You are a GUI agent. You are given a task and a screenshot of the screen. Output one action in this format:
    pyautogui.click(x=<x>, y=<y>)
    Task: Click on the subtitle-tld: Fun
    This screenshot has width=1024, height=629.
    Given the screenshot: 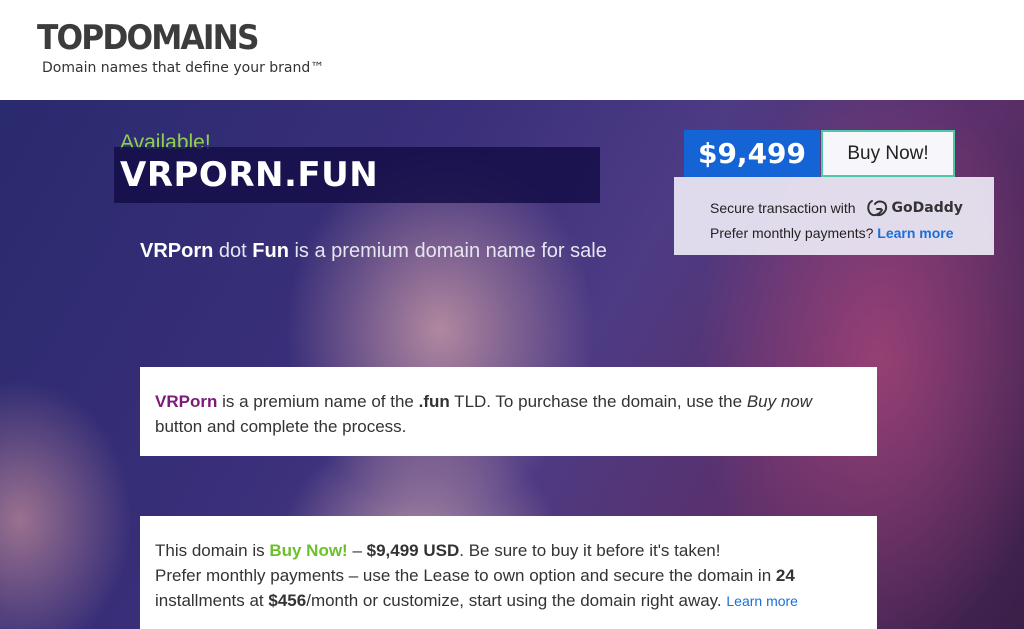 What is the action you would take?
    pyautogui.click(x=270, y=251)
    